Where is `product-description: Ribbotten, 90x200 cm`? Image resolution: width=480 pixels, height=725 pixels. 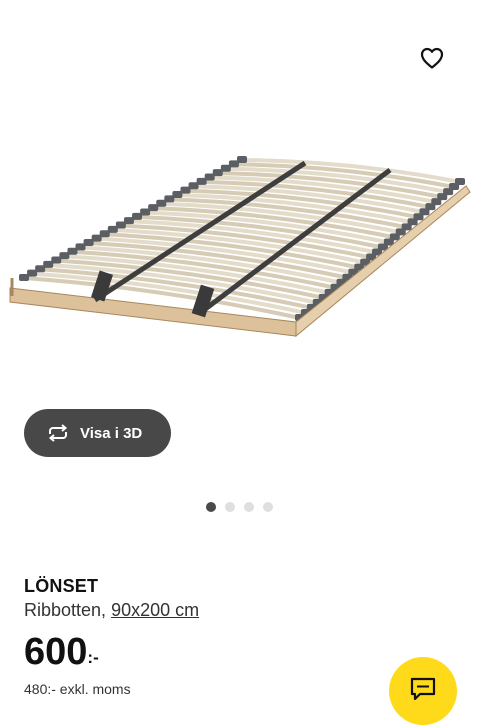 product-description: Ribbotten, 90x200 cm is located at coordinates (111, 610).